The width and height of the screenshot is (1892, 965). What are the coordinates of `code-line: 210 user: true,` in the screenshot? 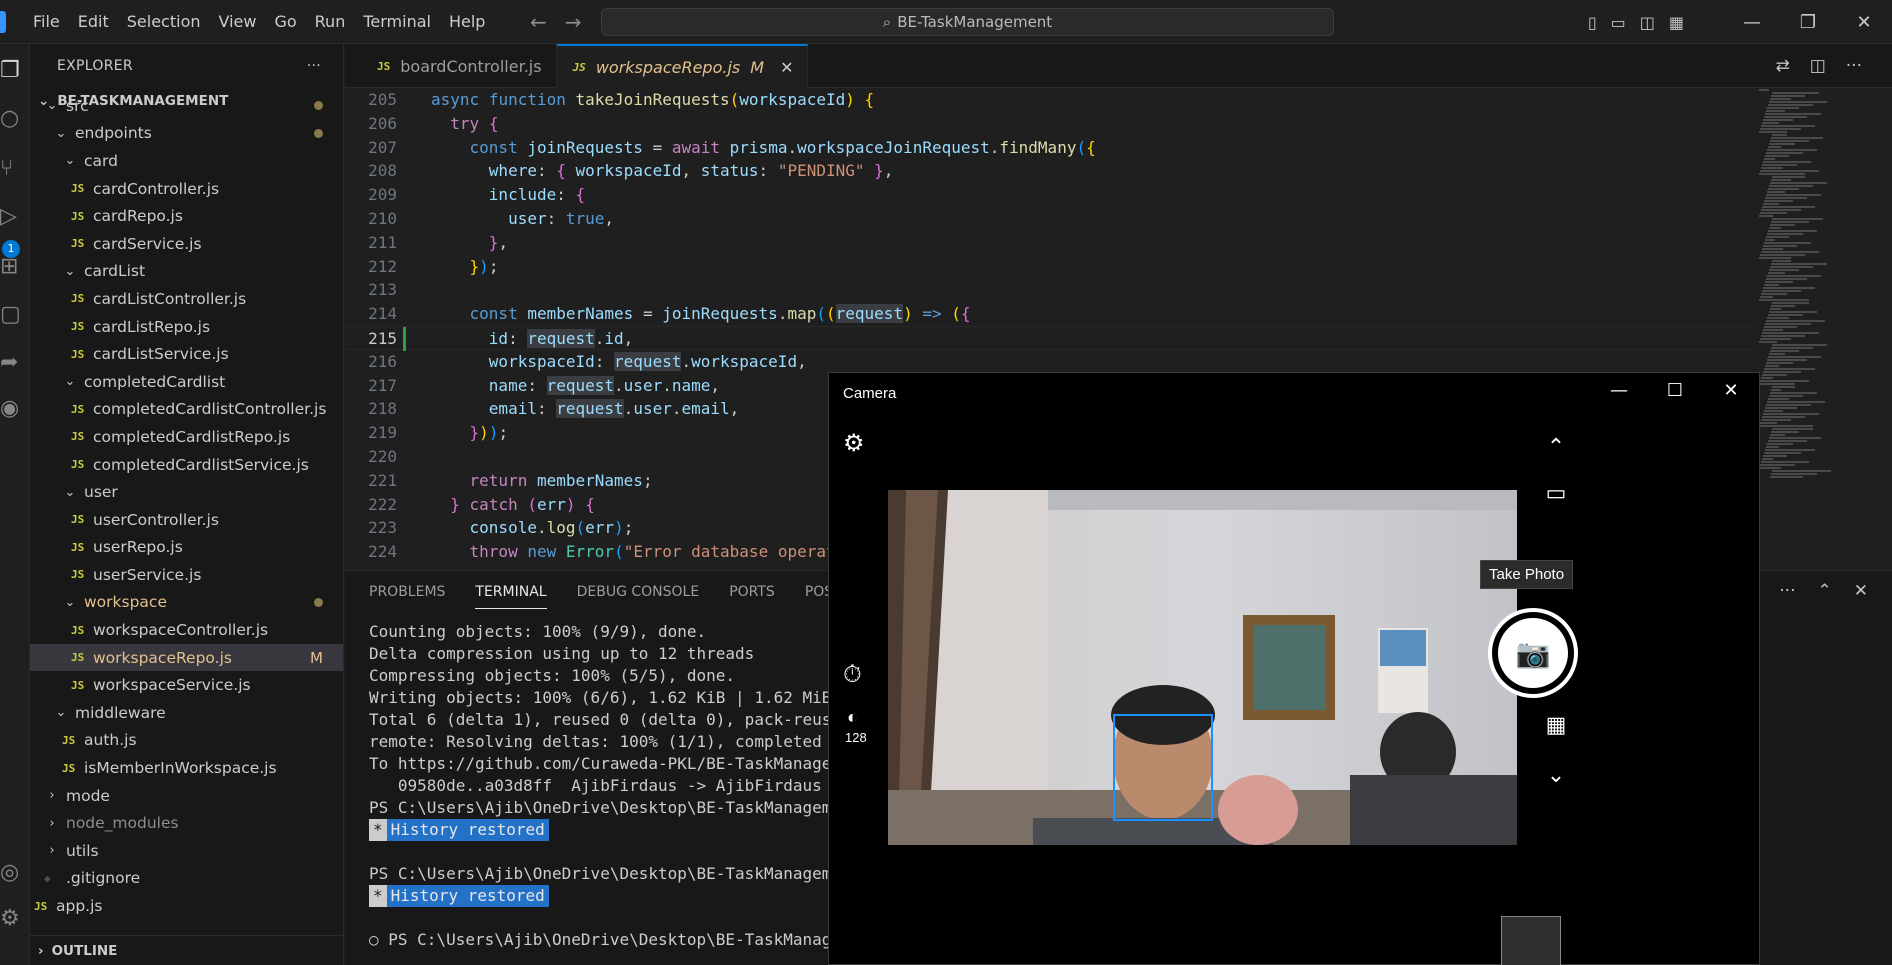 It's located at (1050, 219).